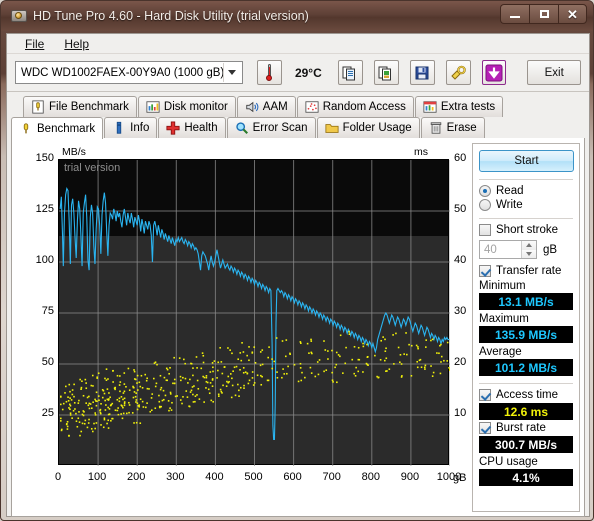  Describe the element at coordinates (554, 72) in the screenshot. I see `exit-button: Exit` at that location.